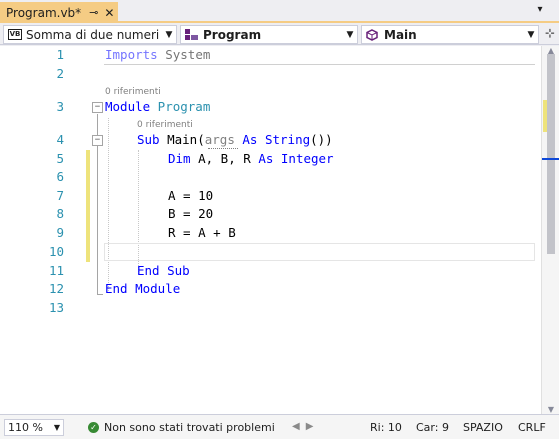 Image resolution: width=559 pixels, height=439 pixels. I want to click on vertical-scrollbar: ▲ ▼, so click(550, 230).